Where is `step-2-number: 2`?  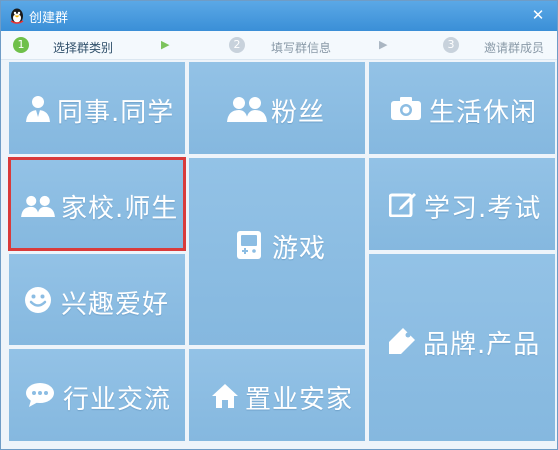 step-2-number: 2 is located at coordinates (237, 45).